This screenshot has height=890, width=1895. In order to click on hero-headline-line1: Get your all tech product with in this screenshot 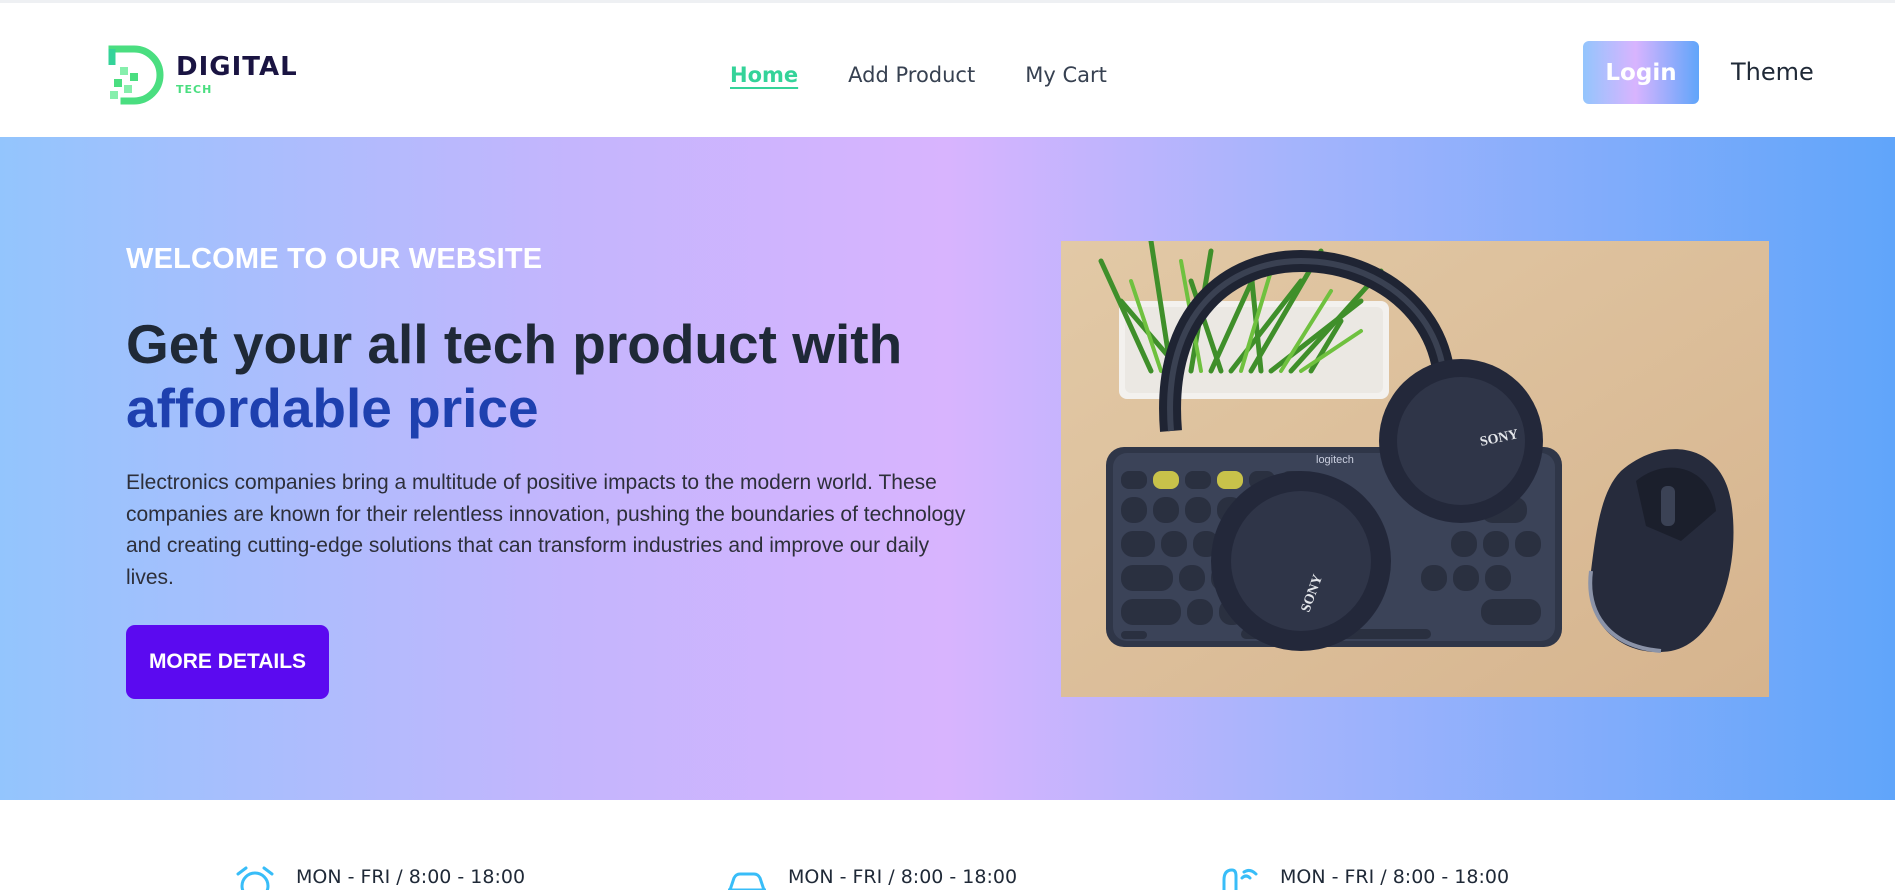, I will do `click(514, 344)`.